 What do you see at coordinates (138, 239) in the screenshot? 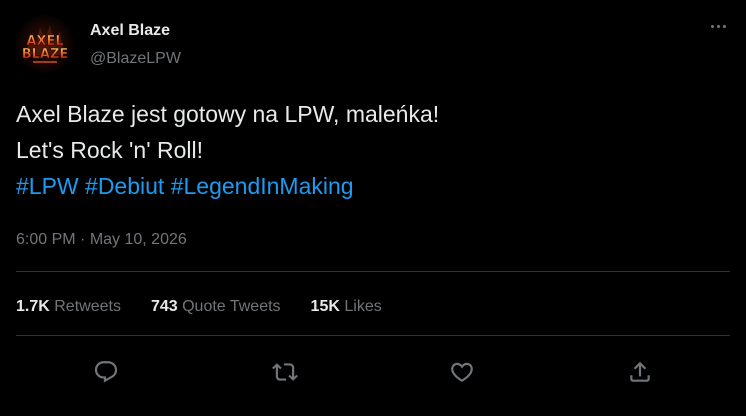
I see `tweet-date-link: May 10, 2026` at bounding box center [138, 239].